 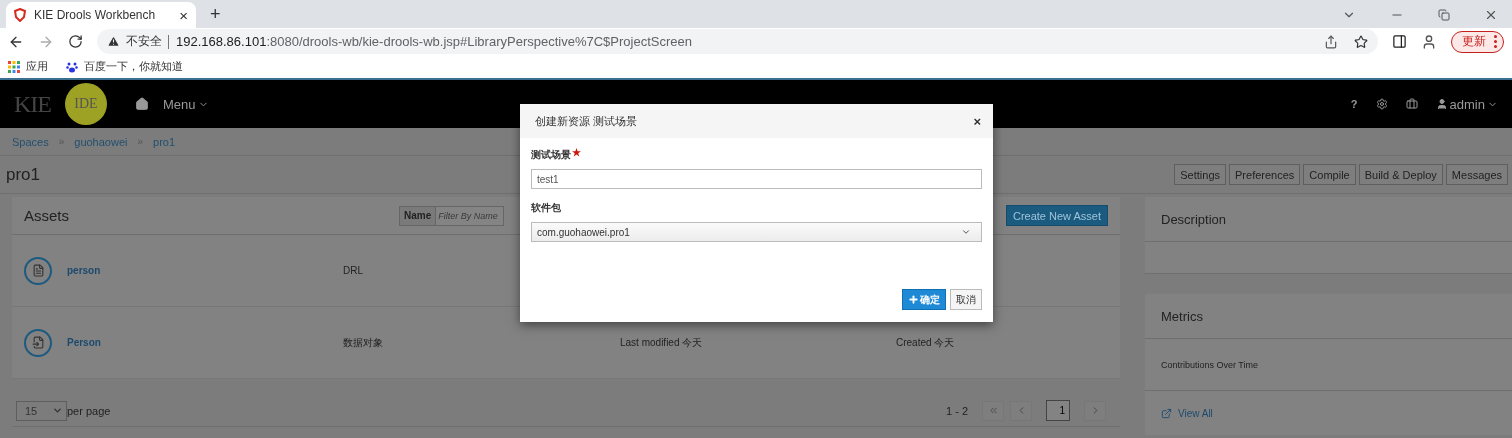 What do you see at coordinates (363, 342) in the screenshot?
I see `asset-type: 数据对象` at bounding box center [363, 342].